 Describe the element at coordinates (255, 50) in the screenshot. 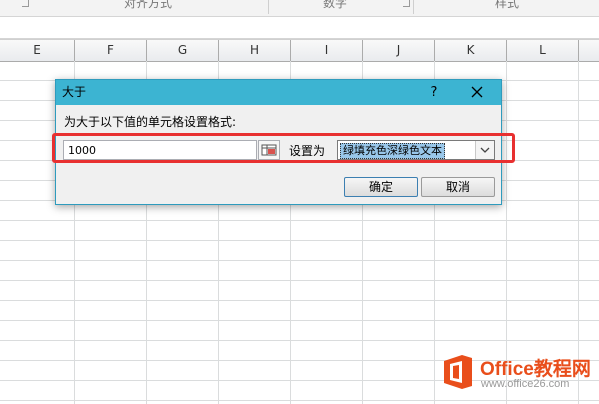

I see `column-header: H` at that location.